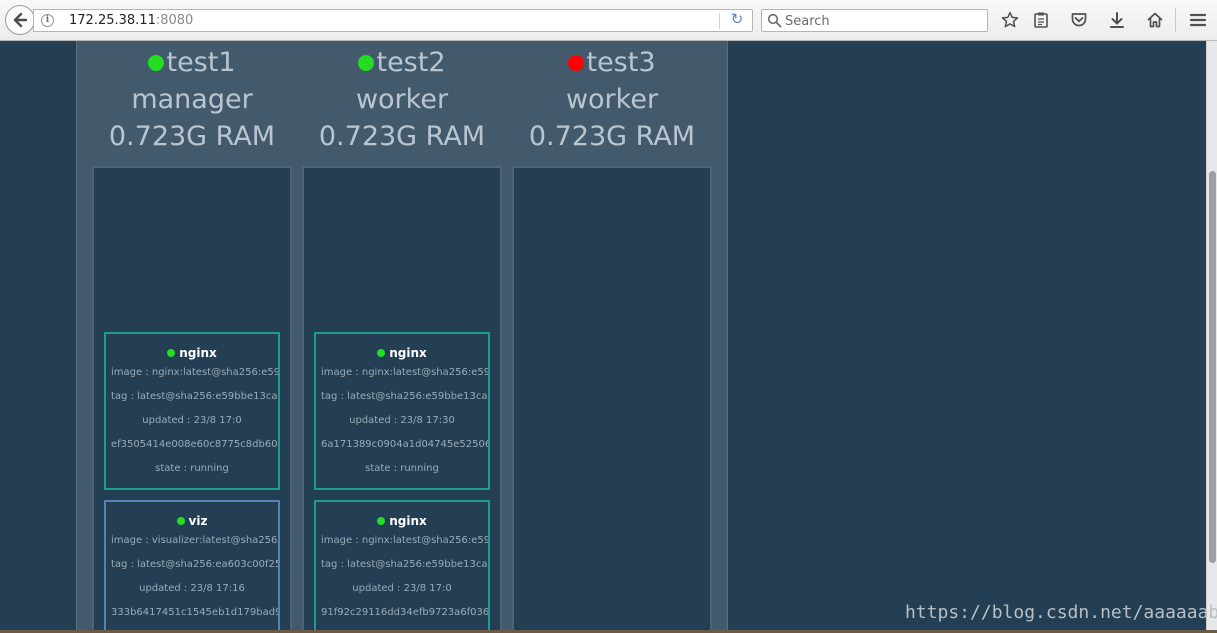 The height and width of the screenshot is (633, 1217). I want to click on node-title: test3, so click(612, 62).